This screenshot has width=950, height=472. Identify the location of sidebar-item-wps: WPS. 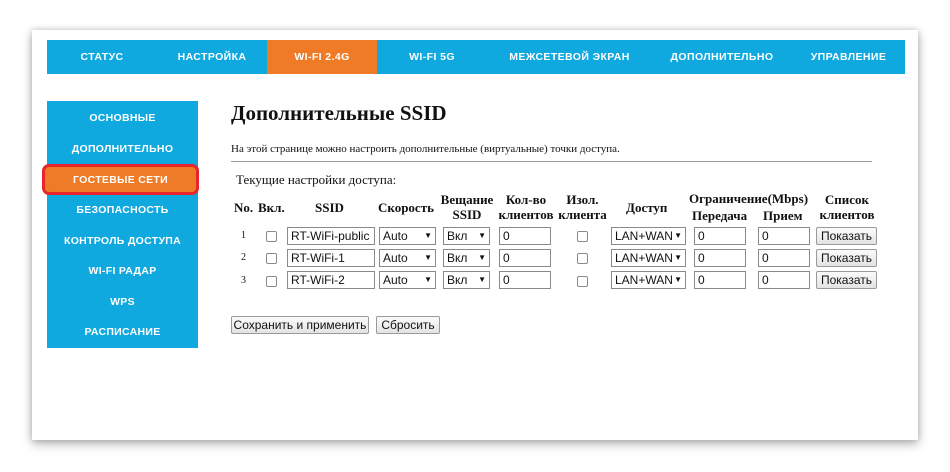
(122, 302).